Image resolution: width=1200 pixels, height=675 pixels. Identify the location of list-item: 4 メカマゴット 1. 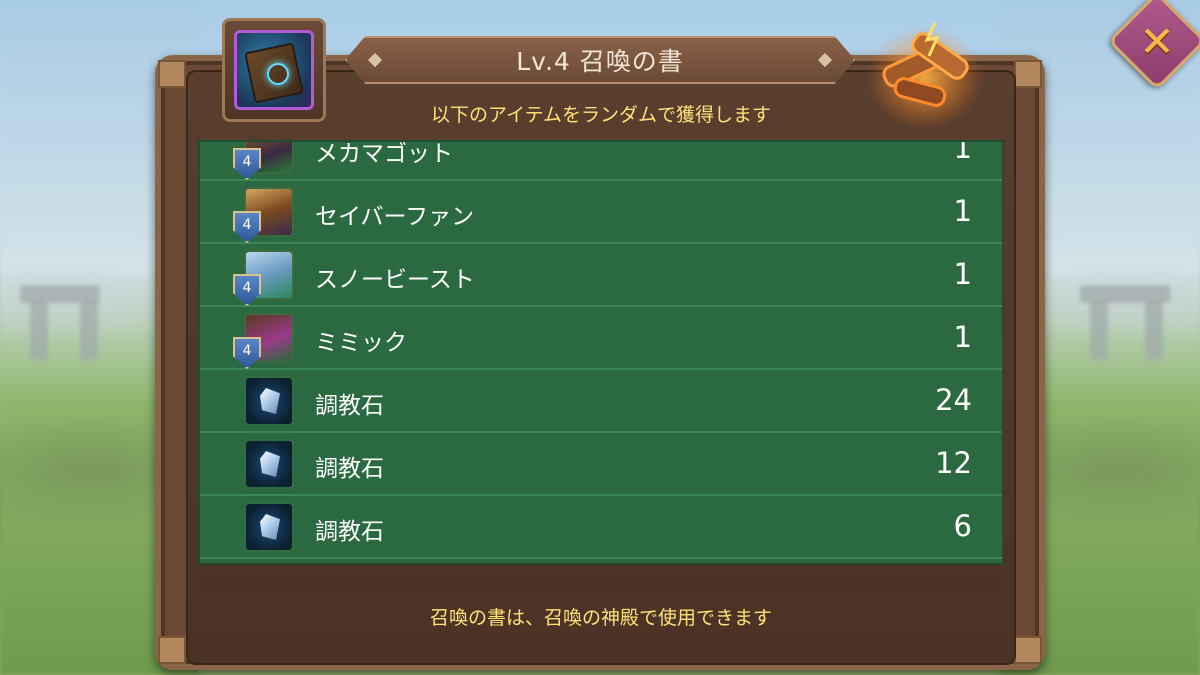
(601, 160).